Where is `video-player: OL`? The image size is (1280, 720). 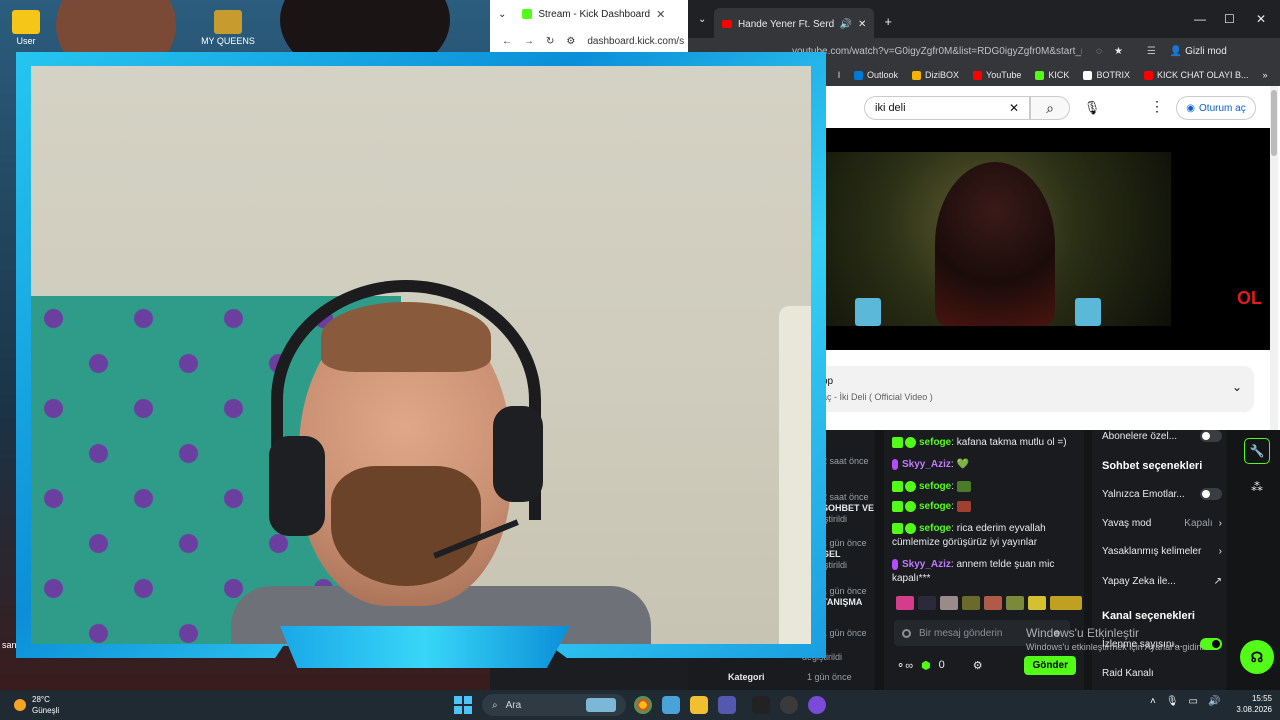
video-player: OL is located at coordinates (1047, 239).